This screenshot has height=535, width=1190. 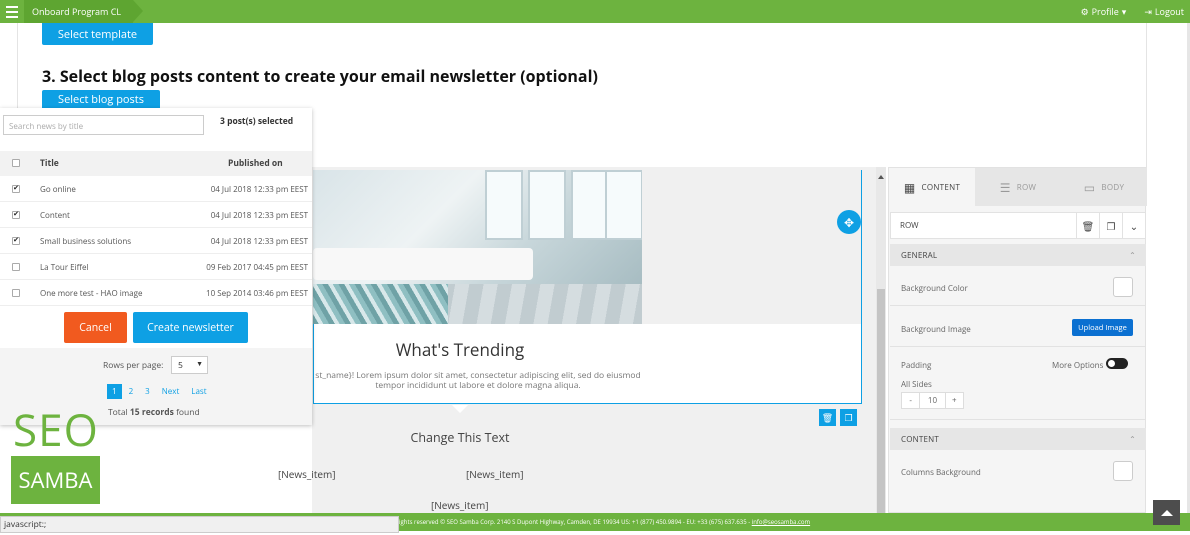 I want to click on logout-link: ⇥ Logout, so click(x=1164, y=11).